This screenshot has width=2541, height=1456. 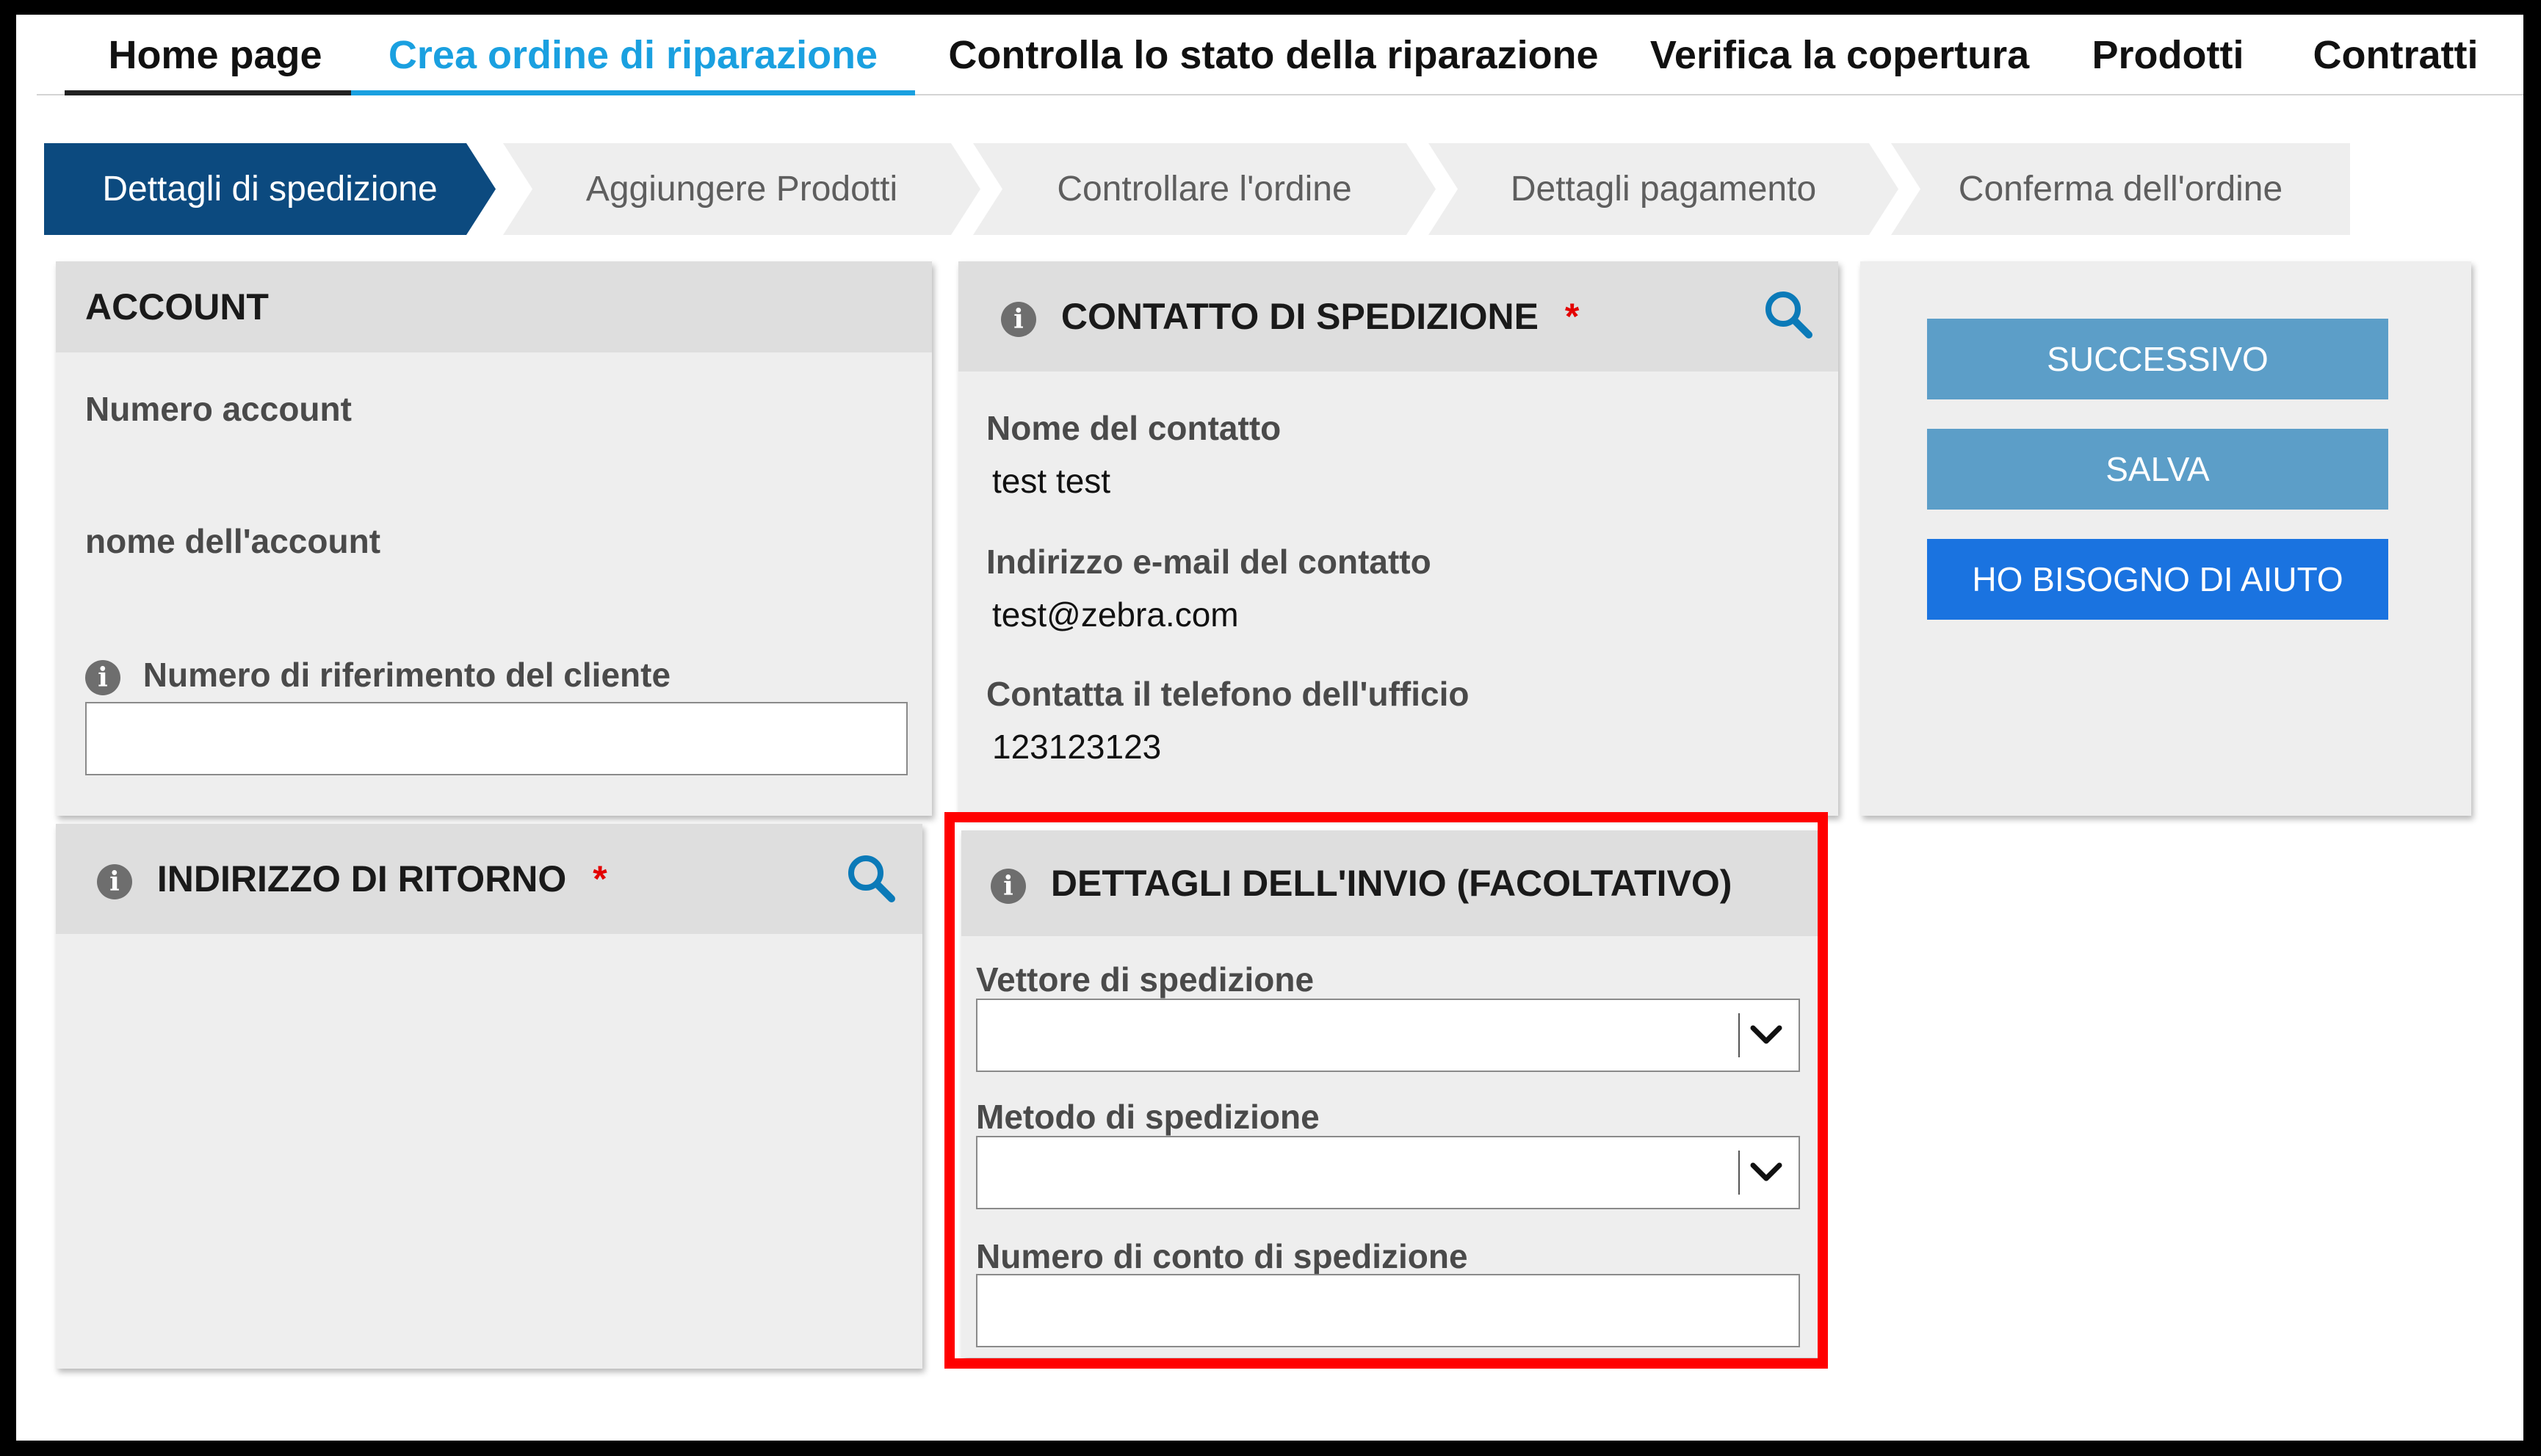 What do you see at coordinates (1208, 562) in the screenshot?
I see `contact-email-label: Indirizzo e-mail del contatto` at bounding box center [1208, 562].